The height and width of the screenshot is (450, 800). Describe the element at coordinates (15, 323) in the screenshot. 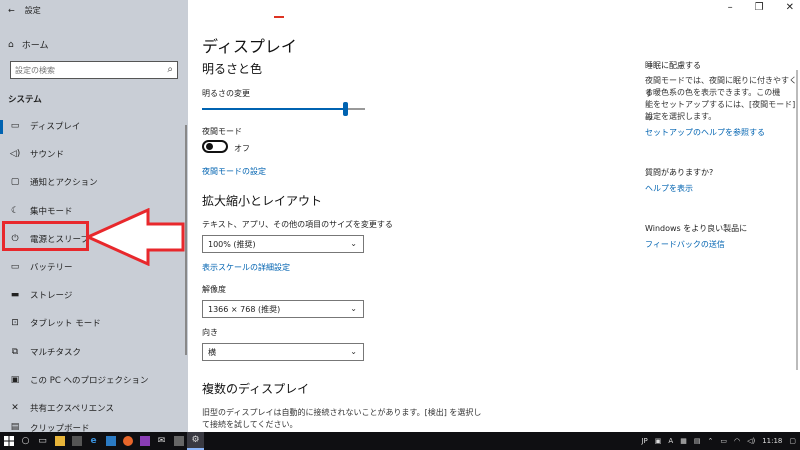

I see `tablet-icon: ⊡` at that location.